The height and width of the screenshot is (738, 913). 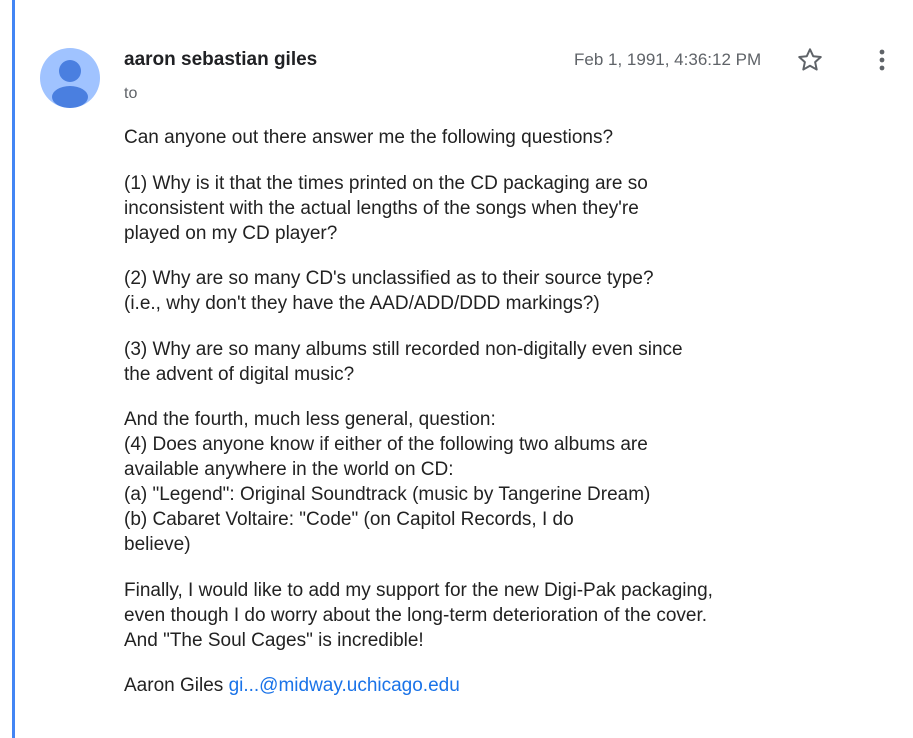 I want to click on star-outline-icon, so click(x=810, y=59).